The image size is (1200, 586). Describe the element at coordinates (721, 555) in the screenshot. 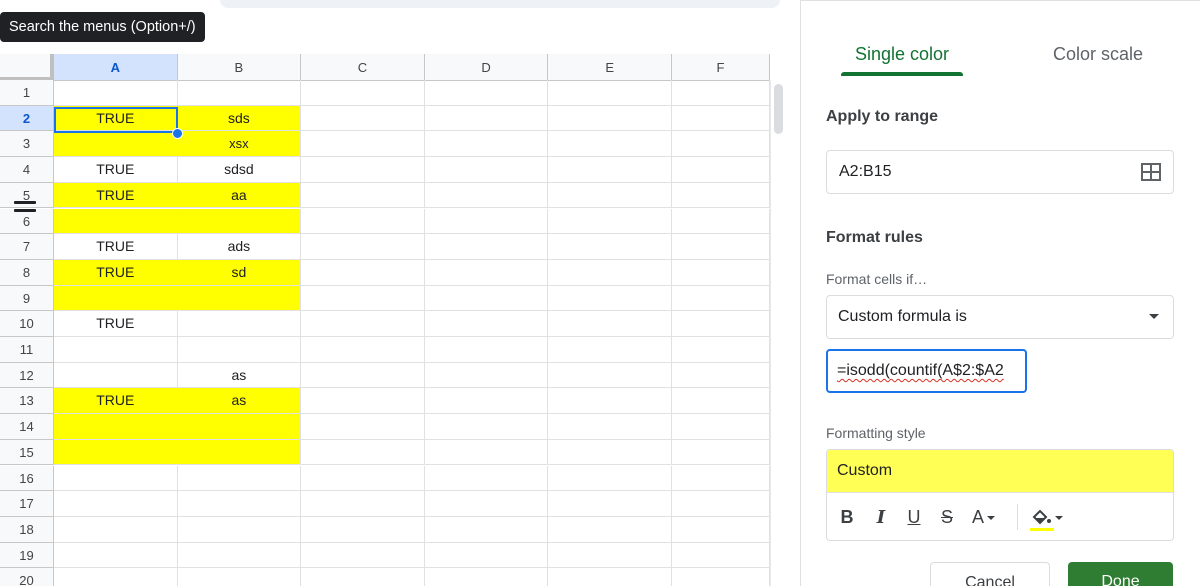

I see `cell-f19` at that location.